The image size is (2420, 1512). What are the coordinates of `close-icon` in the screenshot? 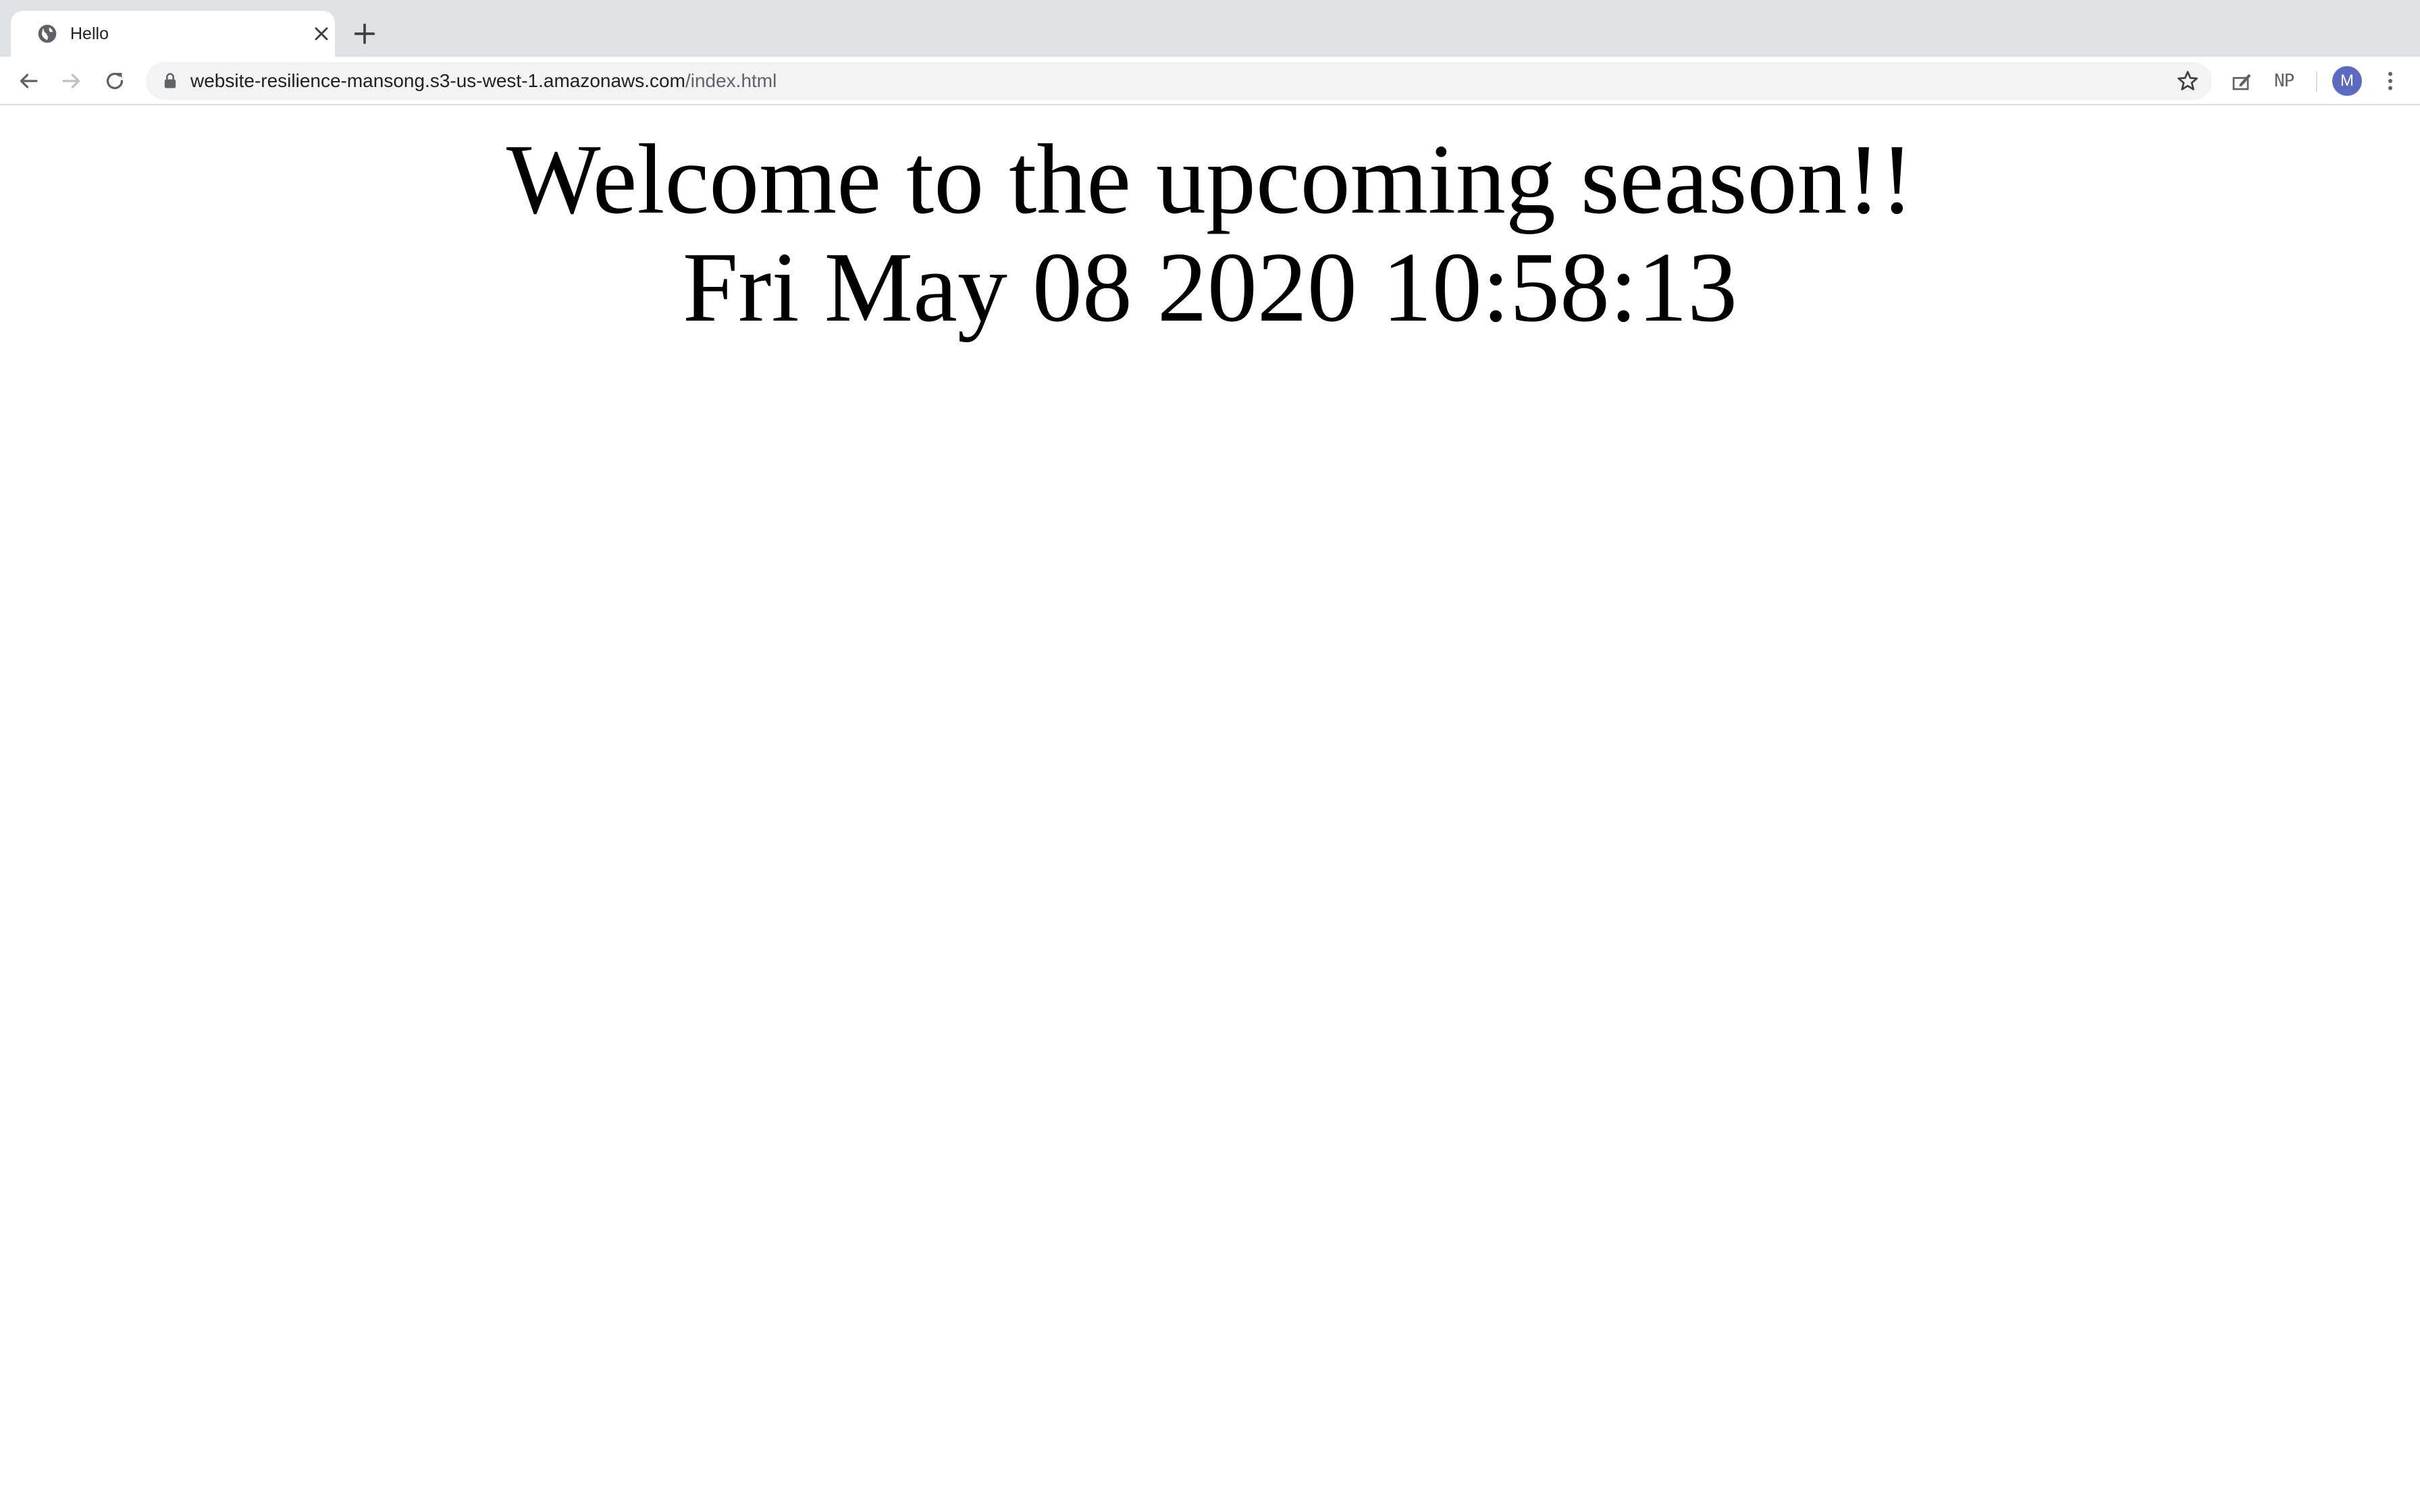 It's located at (321, 34).